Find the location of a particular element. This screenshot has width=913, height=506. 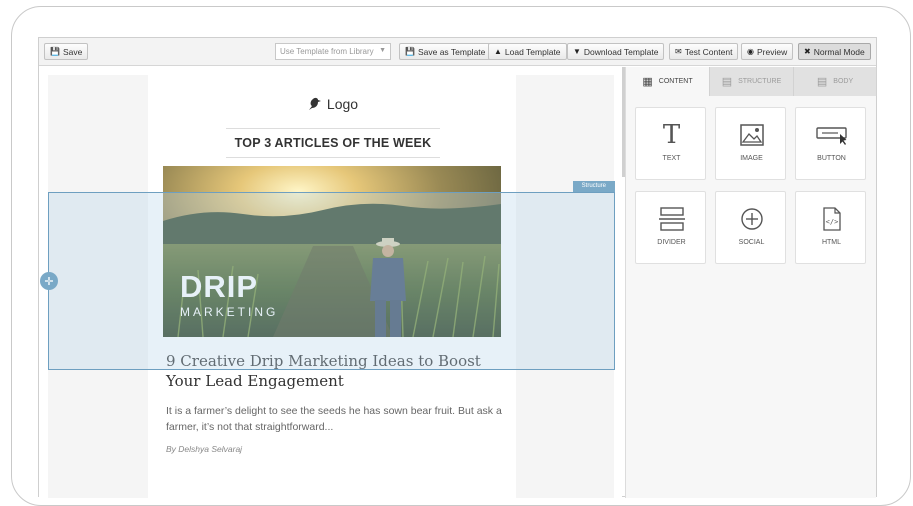

close-icon: ✖ is located at coordinates (807, 51).